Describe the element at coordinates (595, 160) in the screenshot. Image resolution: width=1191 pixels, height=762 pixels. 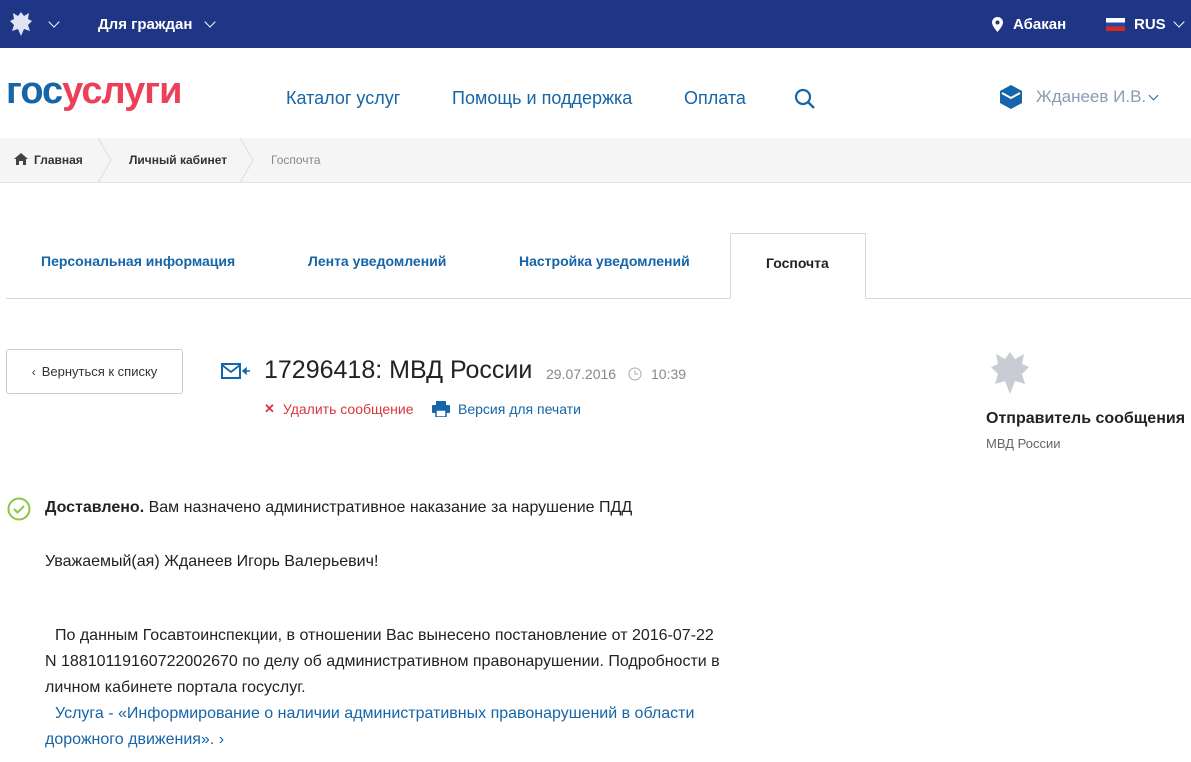
I see `breadcrumb: Главная Личный кабинет Госпочта` at that location.